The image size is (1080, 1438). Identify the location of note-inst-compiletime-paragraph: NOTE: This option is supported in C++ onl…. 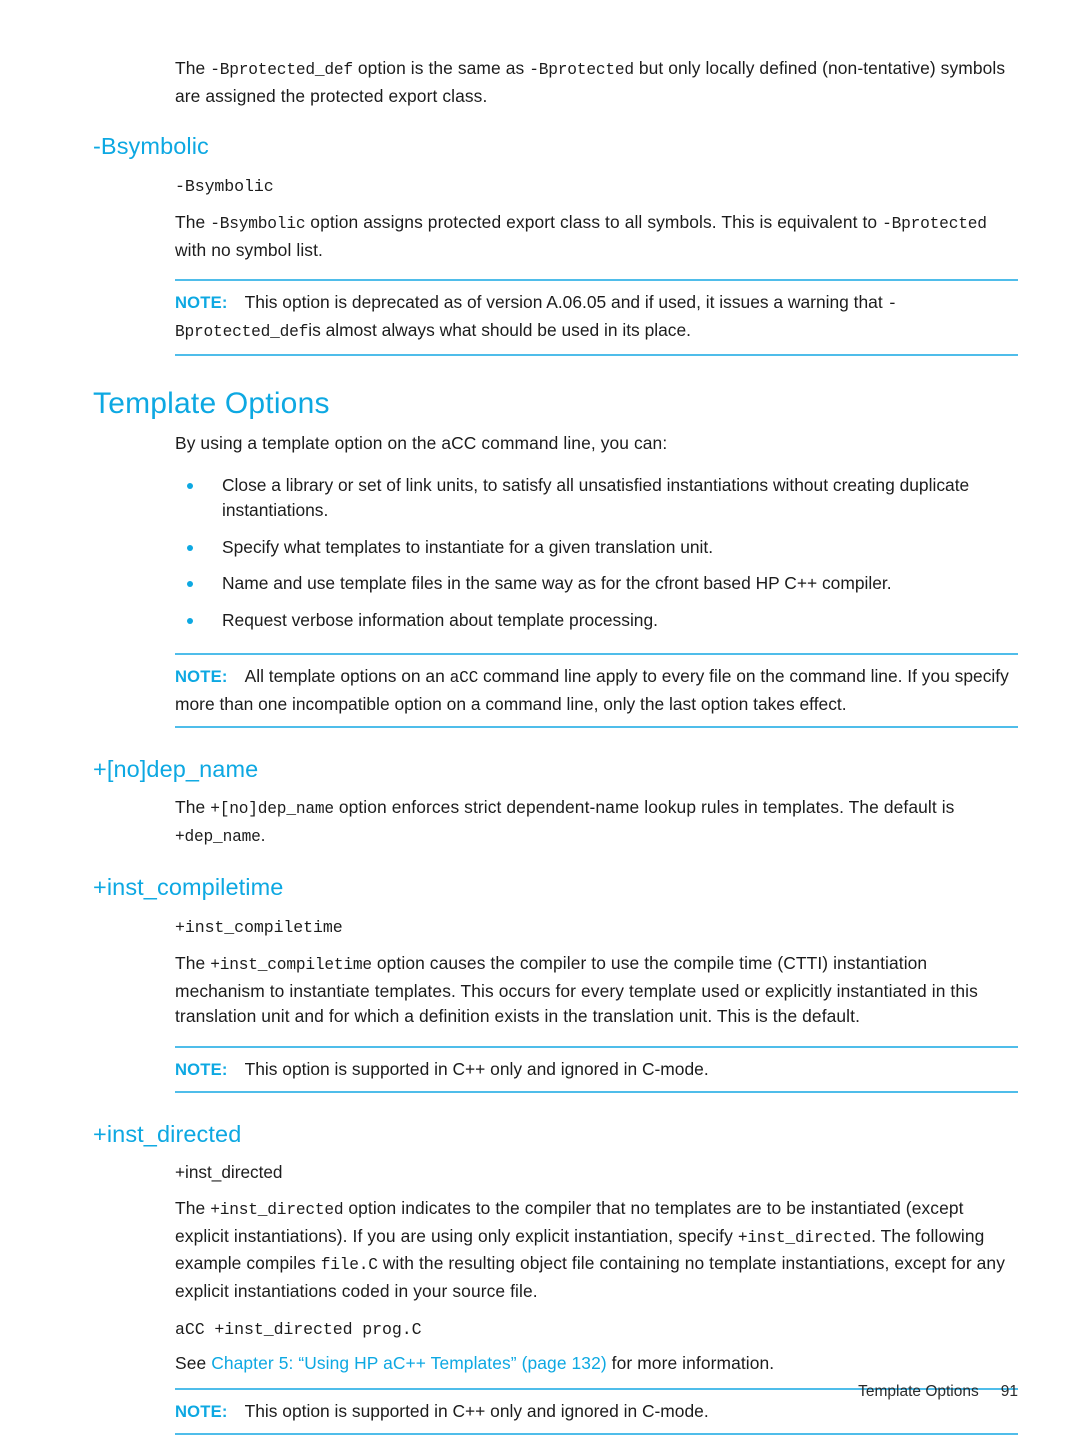
(596, 1070).